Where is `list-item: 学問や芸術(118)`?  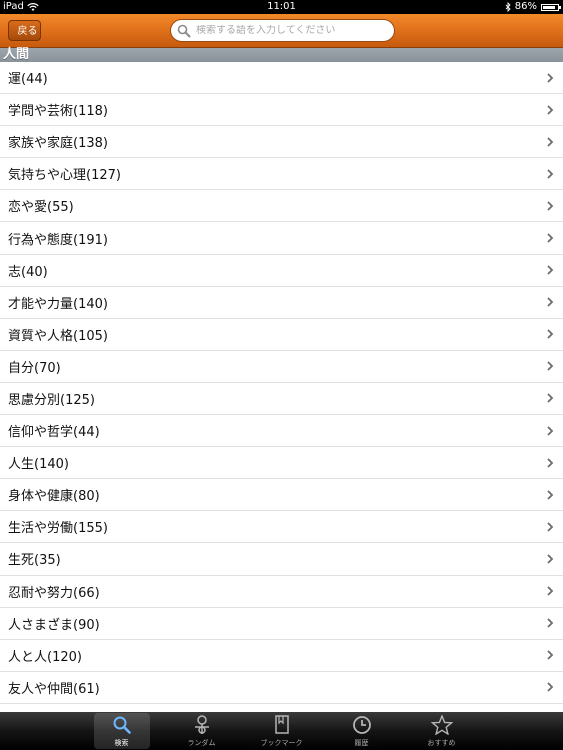
list-item: 学問や芸術(118) is located at coordinates (281, 110).